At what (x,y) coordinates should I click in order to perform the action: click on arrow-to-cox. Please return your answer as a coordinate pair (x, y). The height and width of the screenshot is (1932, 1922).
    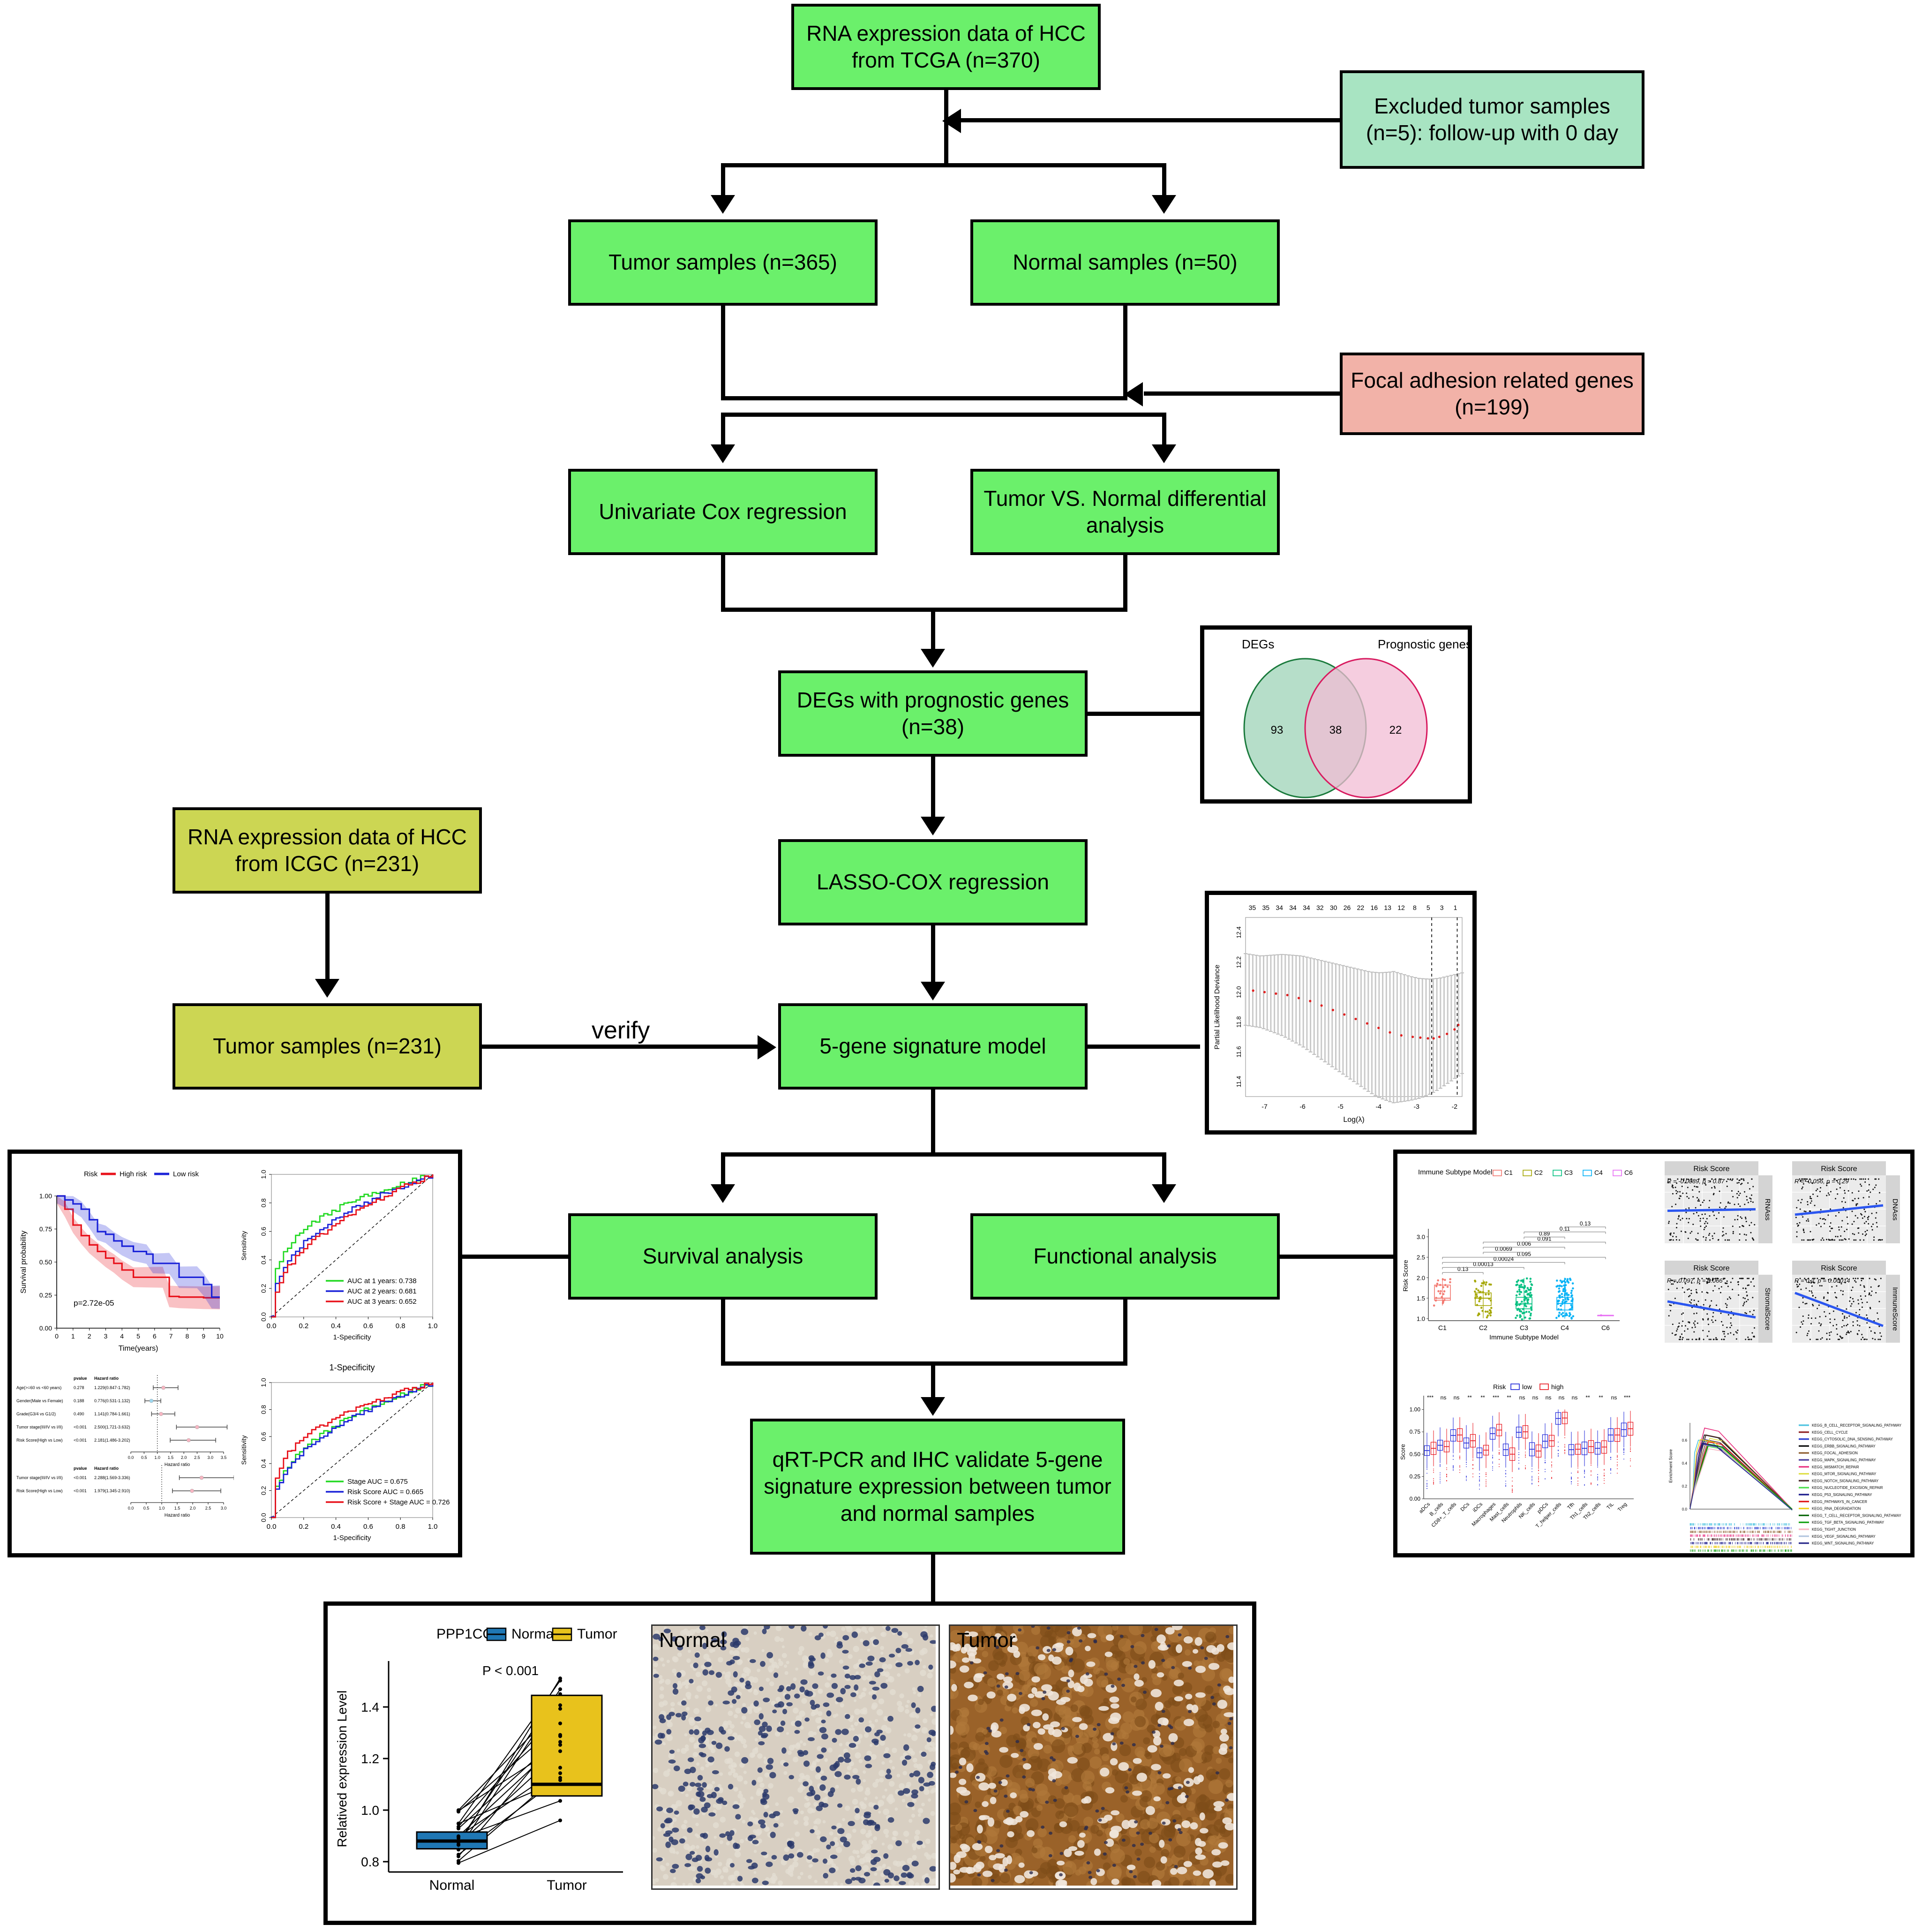
    Looking at the image, I should click on (723, 453).